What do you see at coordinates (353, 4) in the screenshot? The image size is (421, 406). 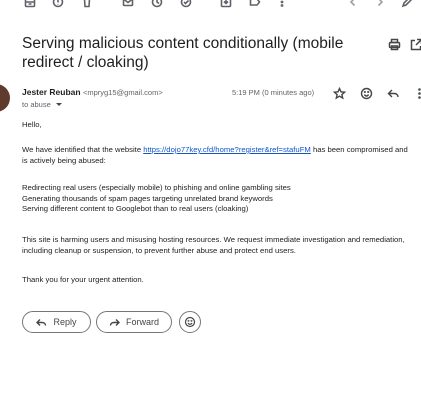 I see `prev-icon` at bounding box center [353, 4].